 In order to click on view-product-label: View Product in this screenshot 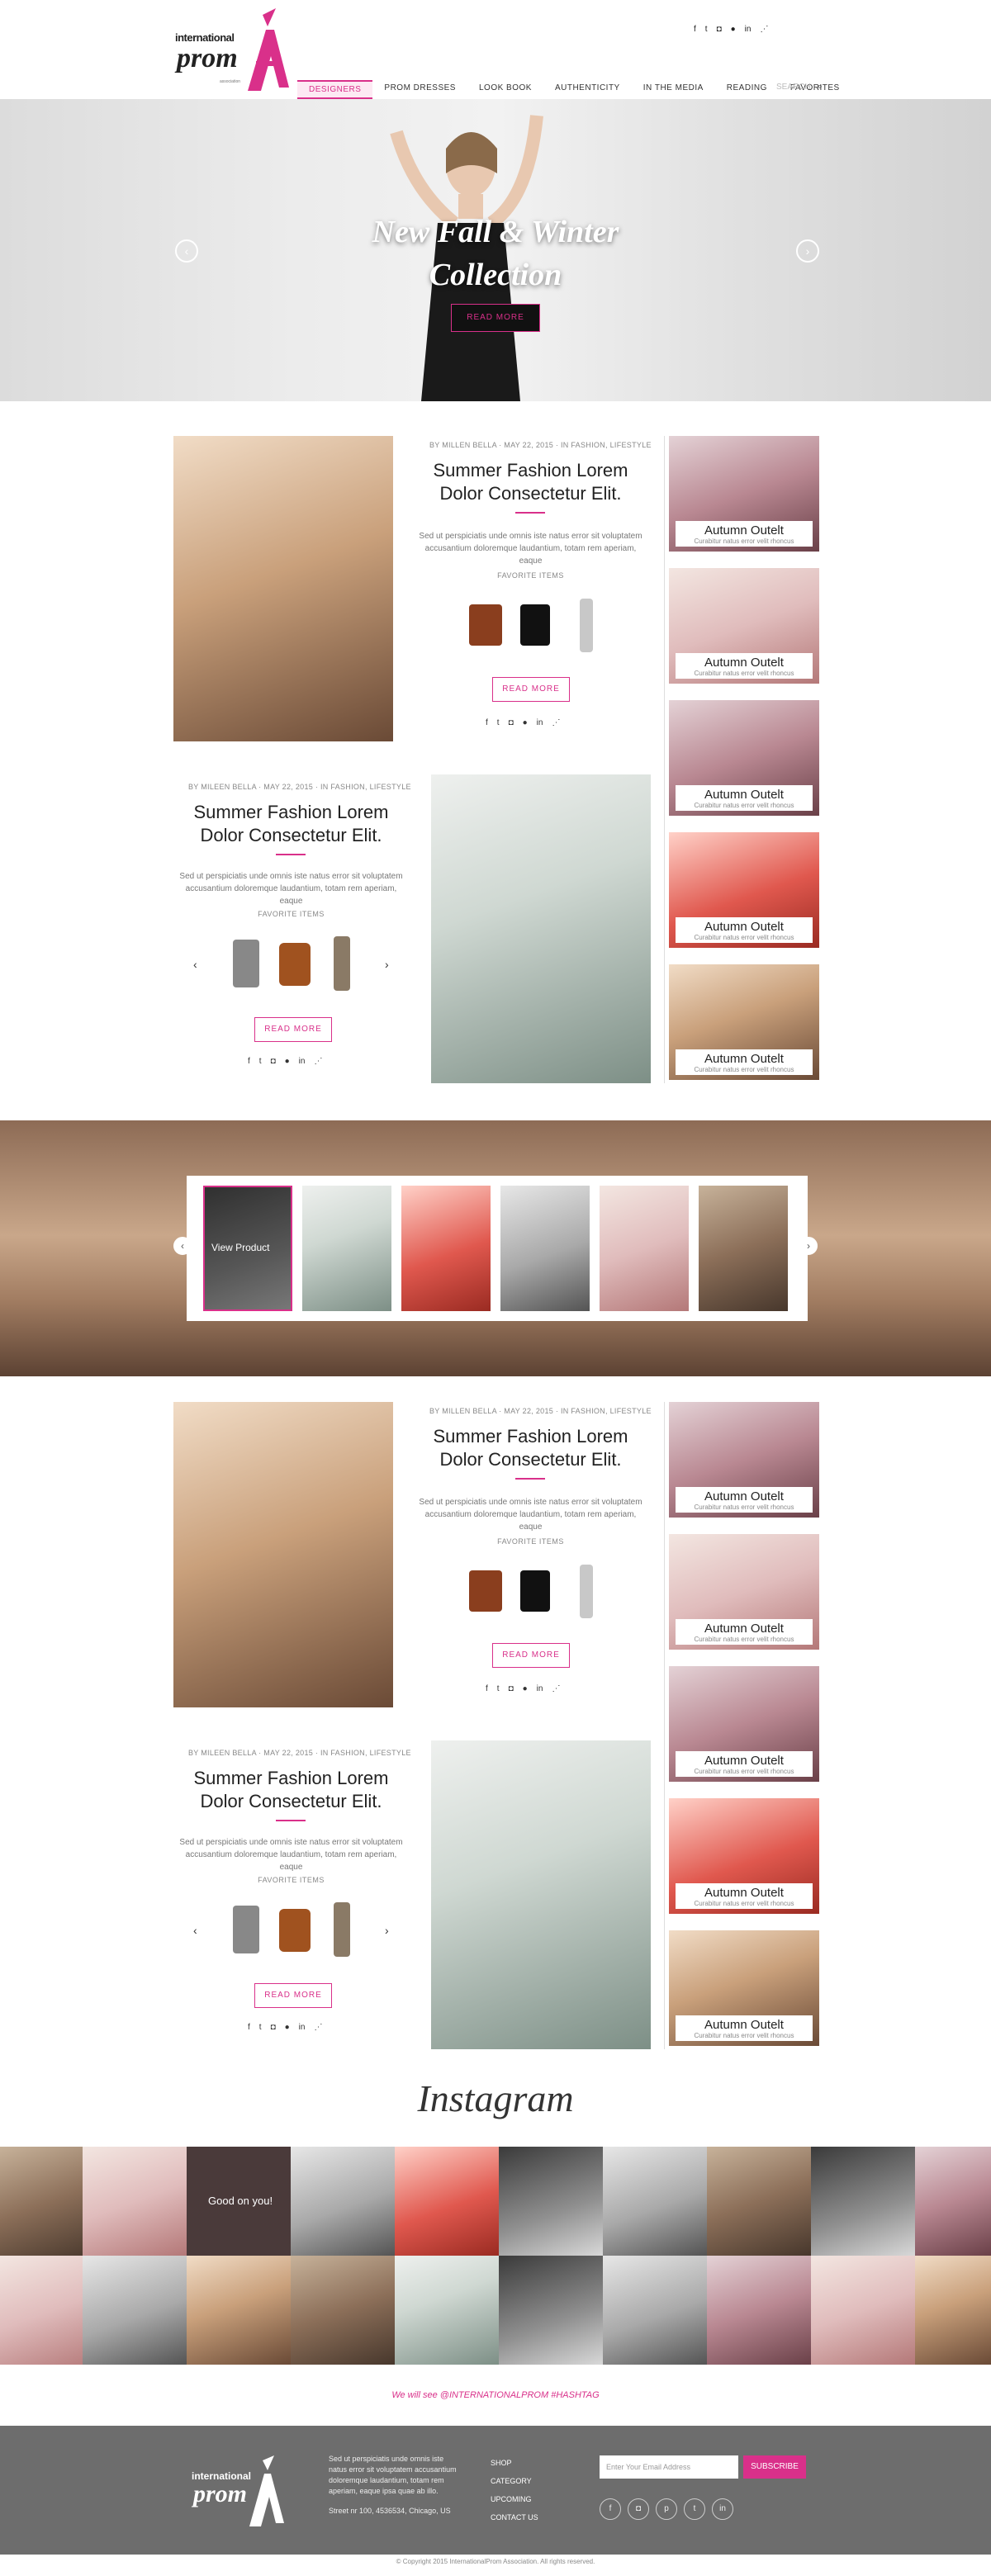, I will do `click(240, 1247)`.